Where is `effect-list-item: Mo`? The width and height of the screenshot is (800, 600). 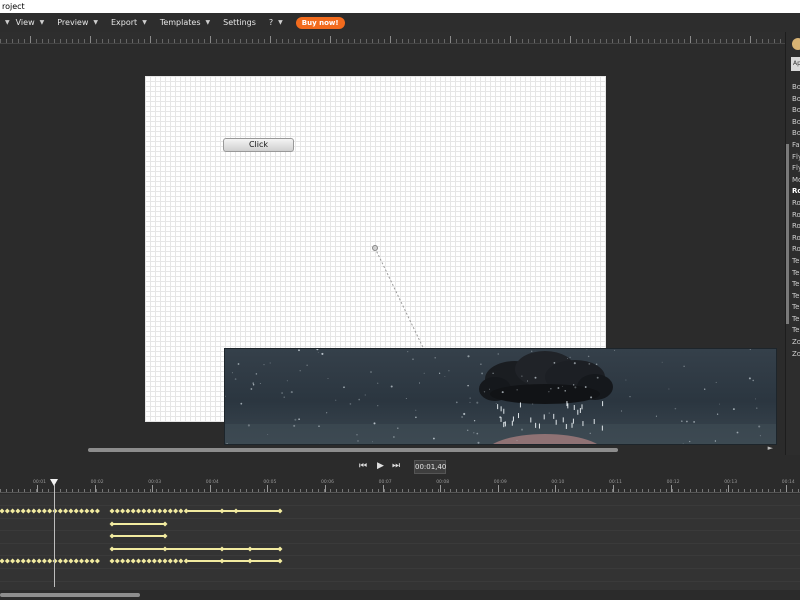 effect-list-item: Mo is located at coordinates (796, 182).